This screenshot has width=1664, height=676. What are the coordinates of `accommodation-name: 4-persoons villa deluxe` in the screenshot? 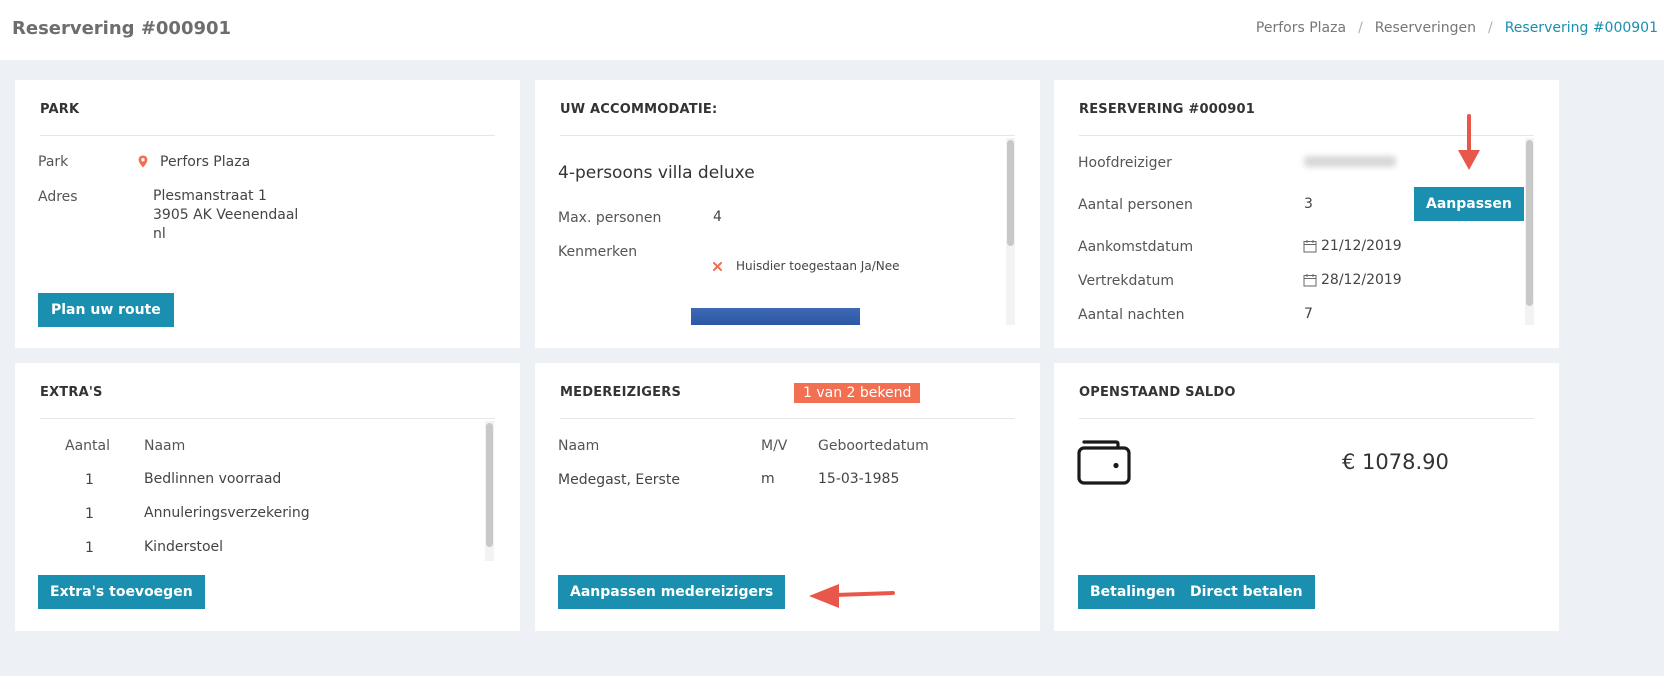 It's located at (656, 173).